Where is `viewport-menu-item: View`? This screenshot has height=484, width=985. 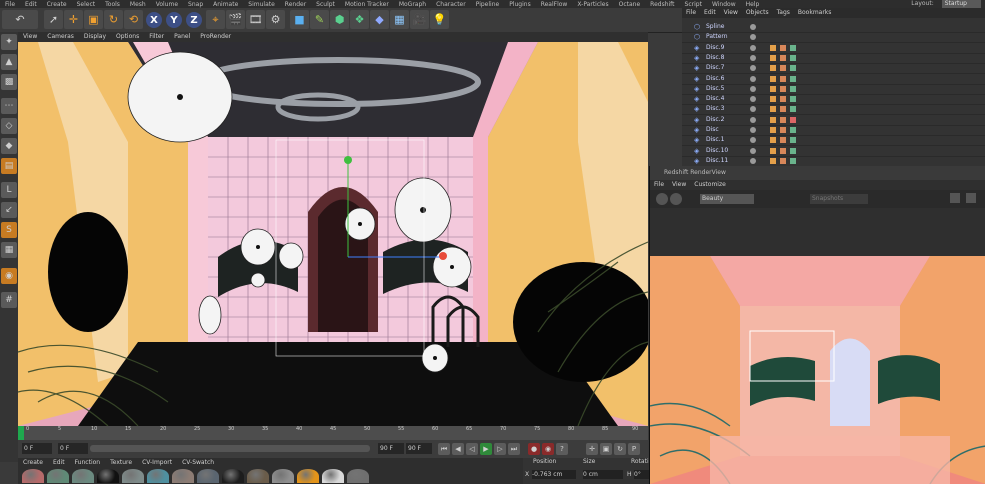 viewport-menu-item: View is located at coordinates (30, 37).